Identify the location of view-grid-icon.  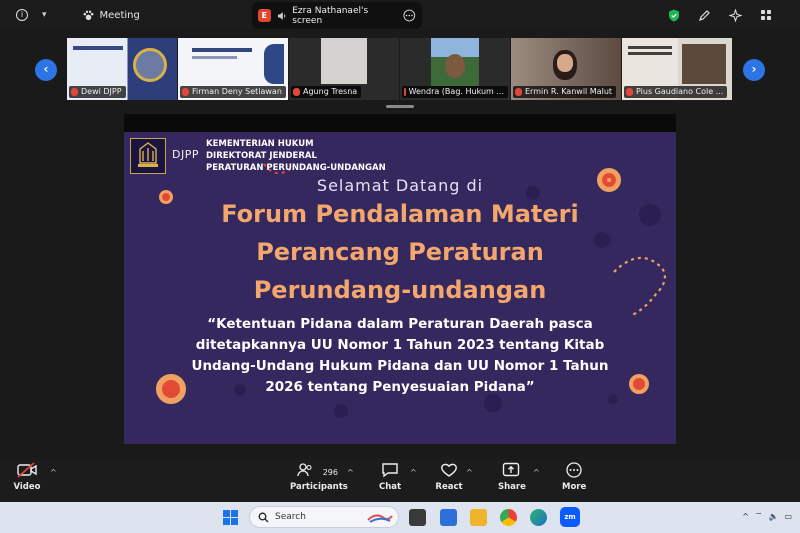
(766, 15).